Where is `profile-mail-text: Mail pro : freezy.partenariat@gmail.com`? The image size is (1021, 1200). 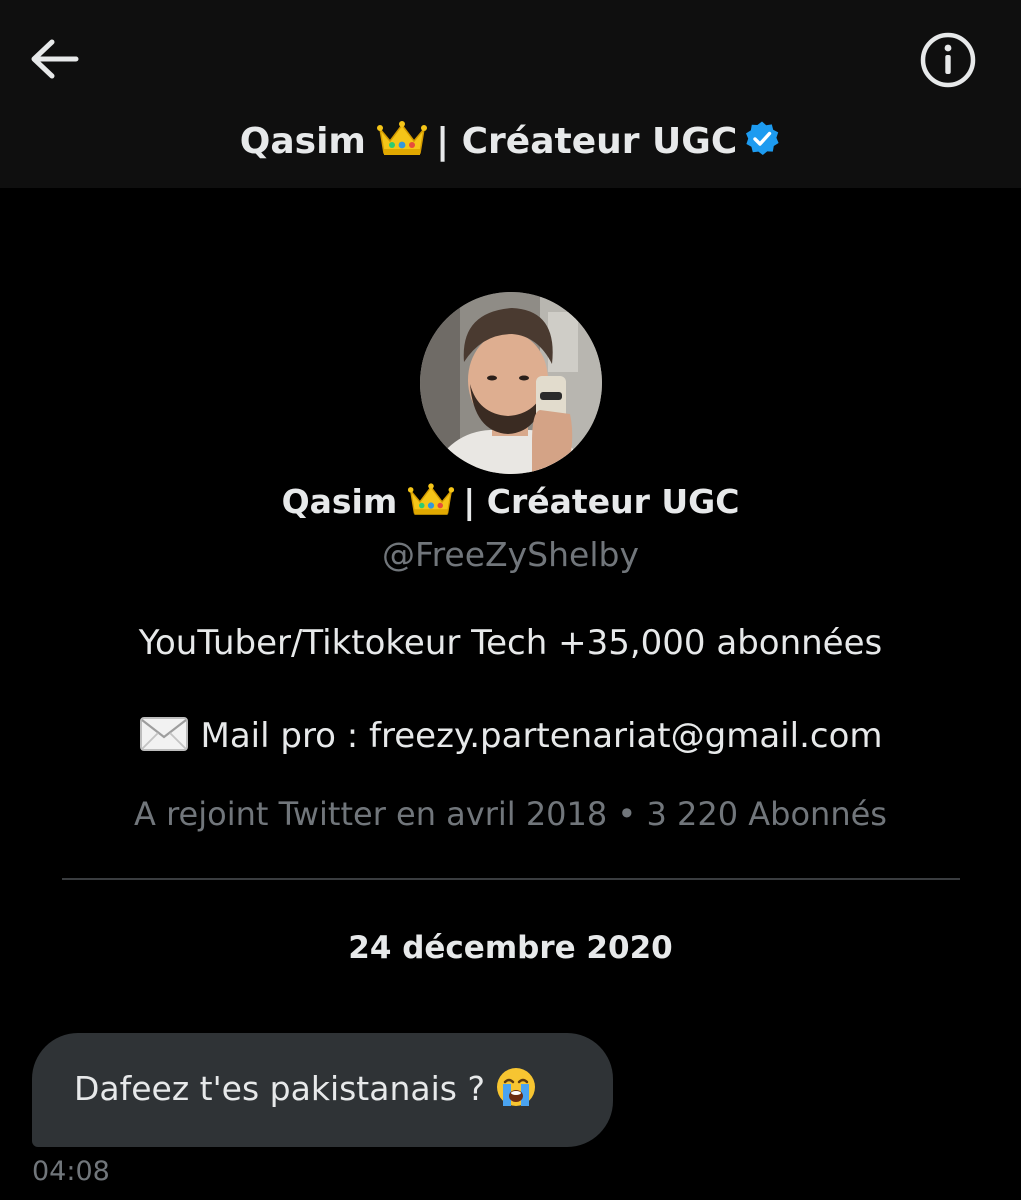 profile-mail-text: Mail pro : freezy.partenariat@gmail.com is located at coordinates (541, 736).